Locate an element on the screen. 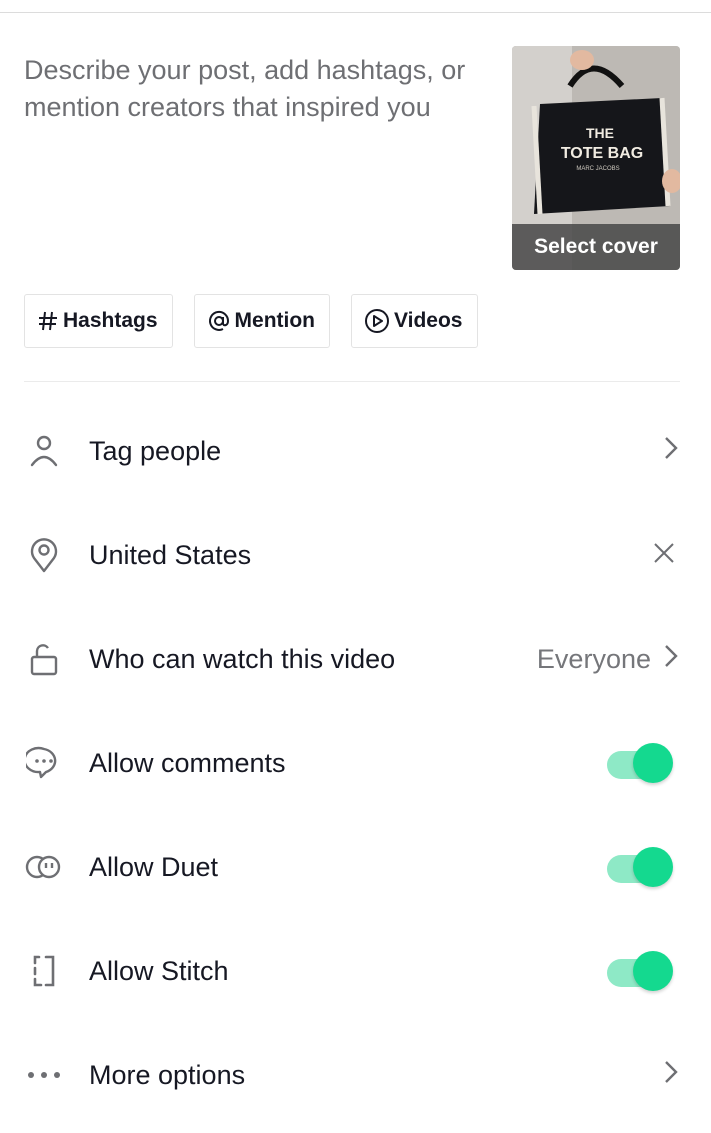 Image resolution: width=711 pixels, height=1133 pixels. cover-text-3: MARC JACOBS is located at coordinates (597, 169).